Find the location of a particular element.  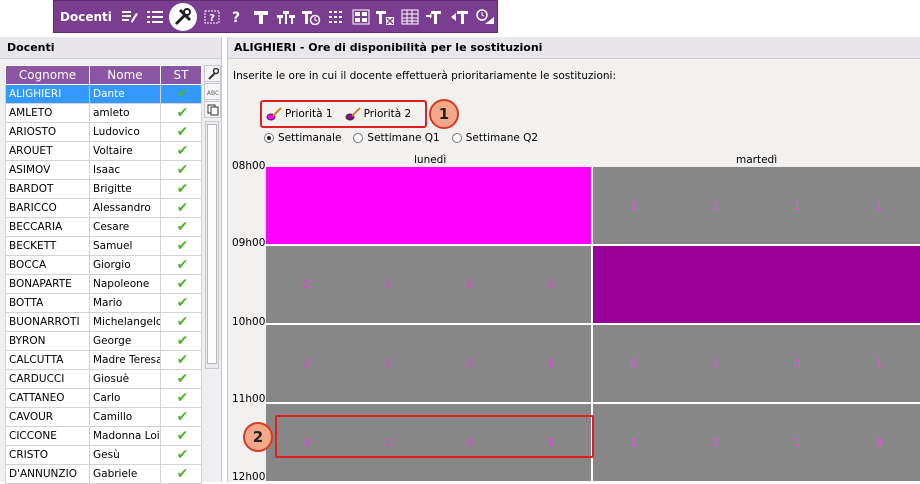

table-row: BECCARIA Cesare ✔ is located at coordinates (103, 227).